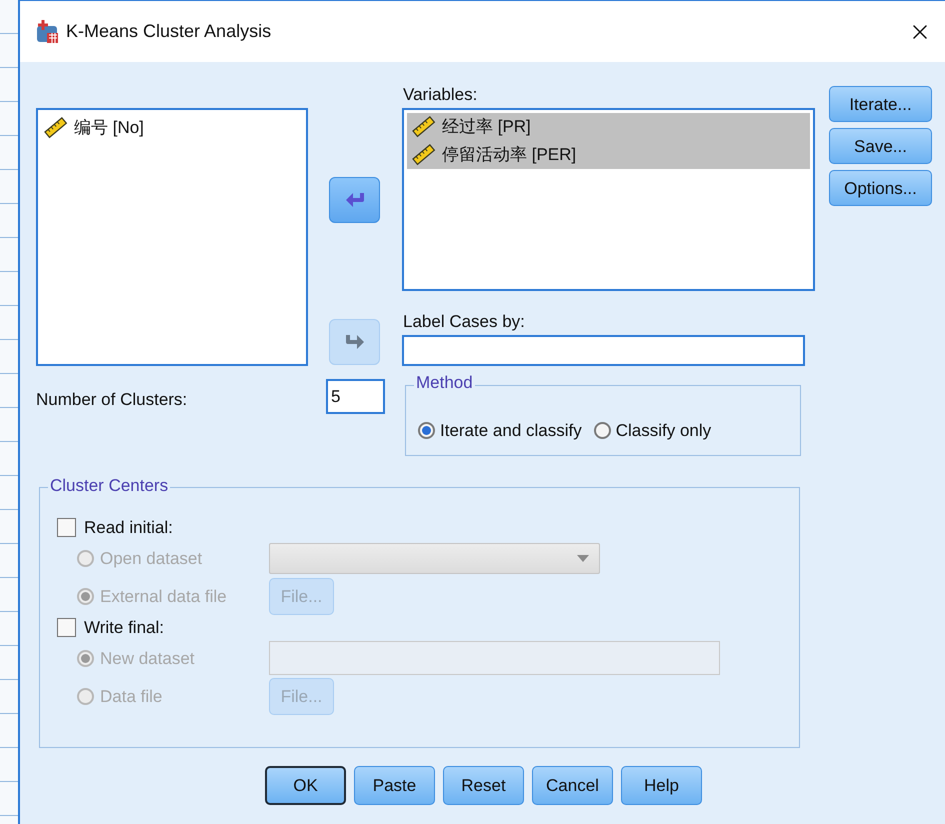  I want to click on dialog-button: Paste, so click(394, 785).